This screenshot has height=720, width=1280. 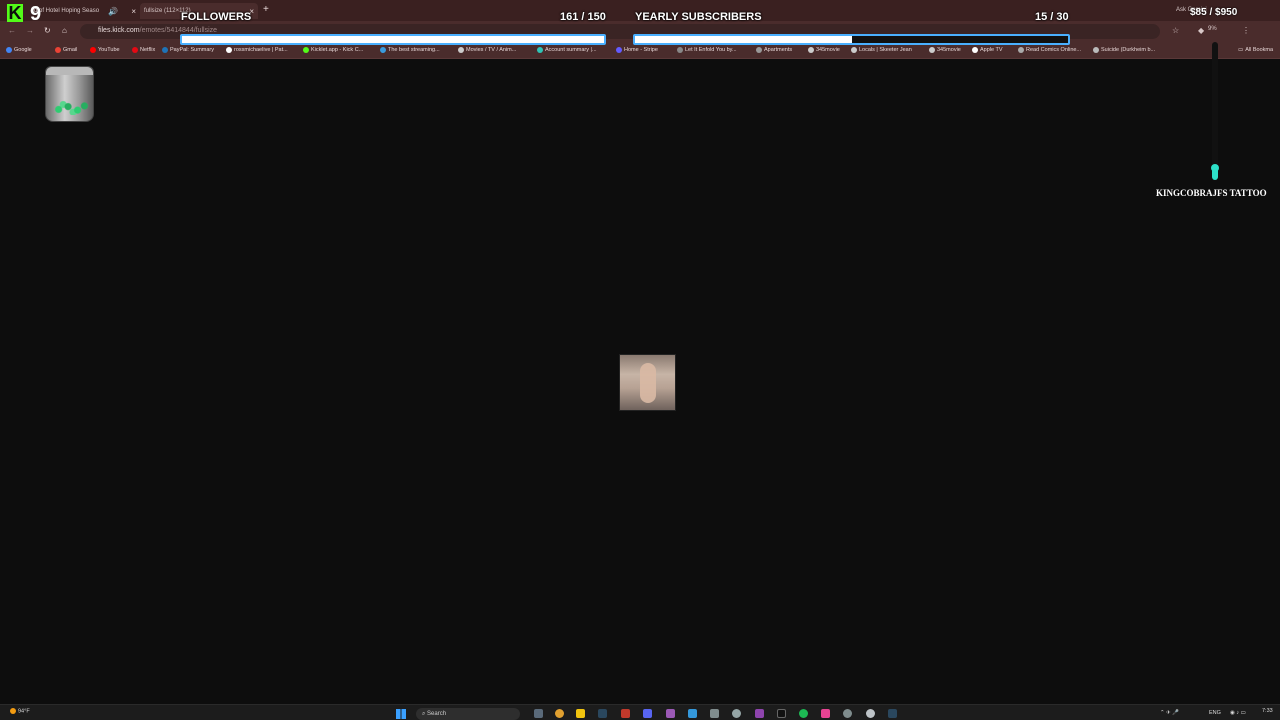 What do you see at coordinates (401, 714) in the screenshot?
I see `windows-start-icon` at bounding box center [401, 714].